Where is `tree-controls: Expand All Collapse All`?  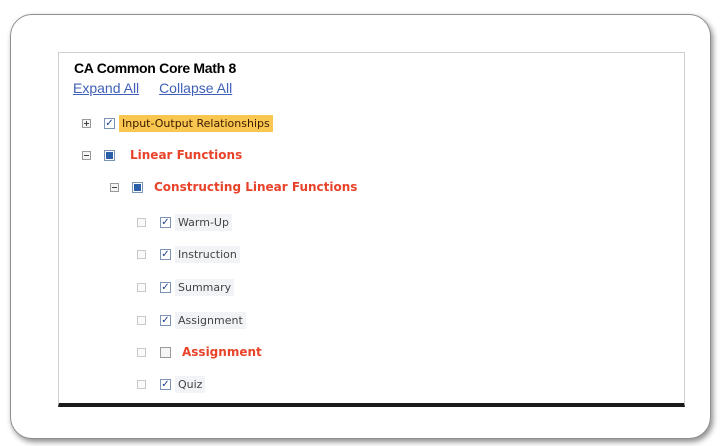
tree-controls: Expand All Collapse All is located at coordinates (152, 88).